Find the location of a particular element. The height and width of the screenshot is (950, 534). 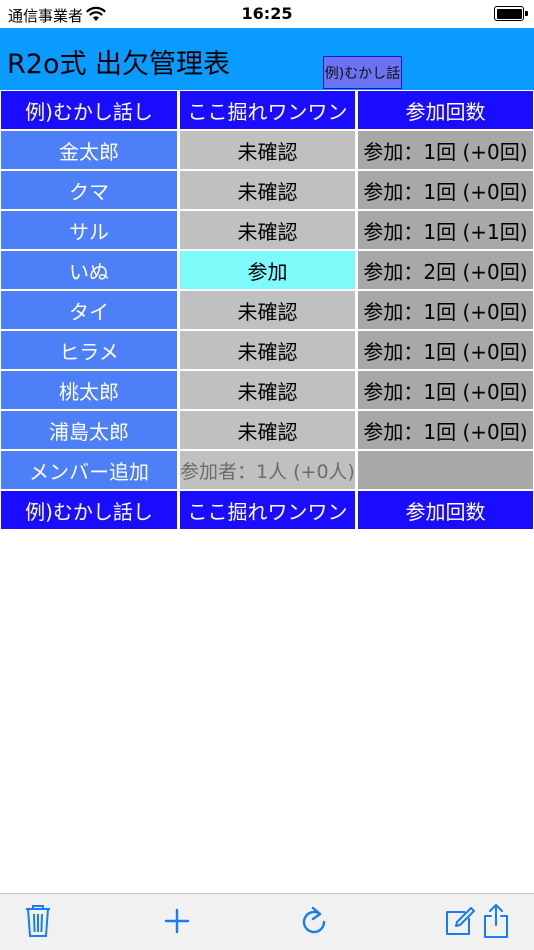

empty-cell is located at coordinates (445, 470).